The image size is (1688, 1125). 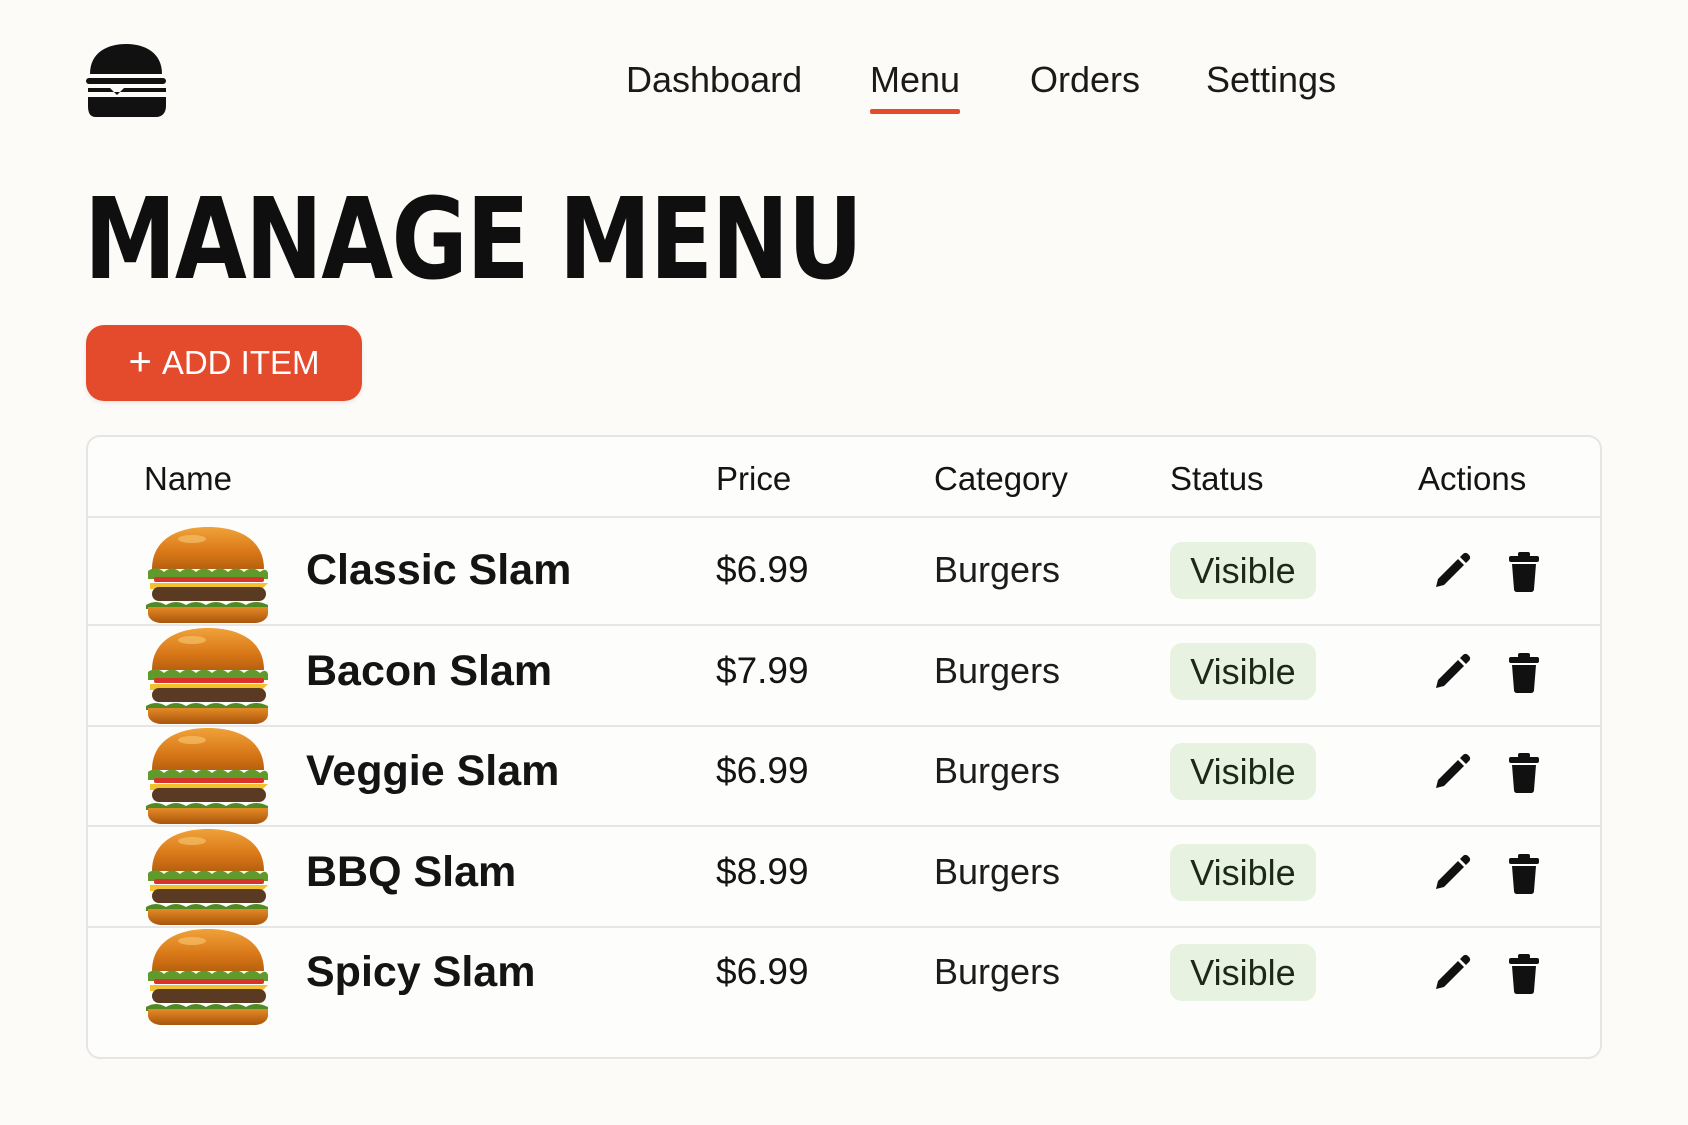 What do you see at coordinates (1085, 80) in the screenshot?
I see `nav-item-orders: Orders` at bounding box center [1085, 80].